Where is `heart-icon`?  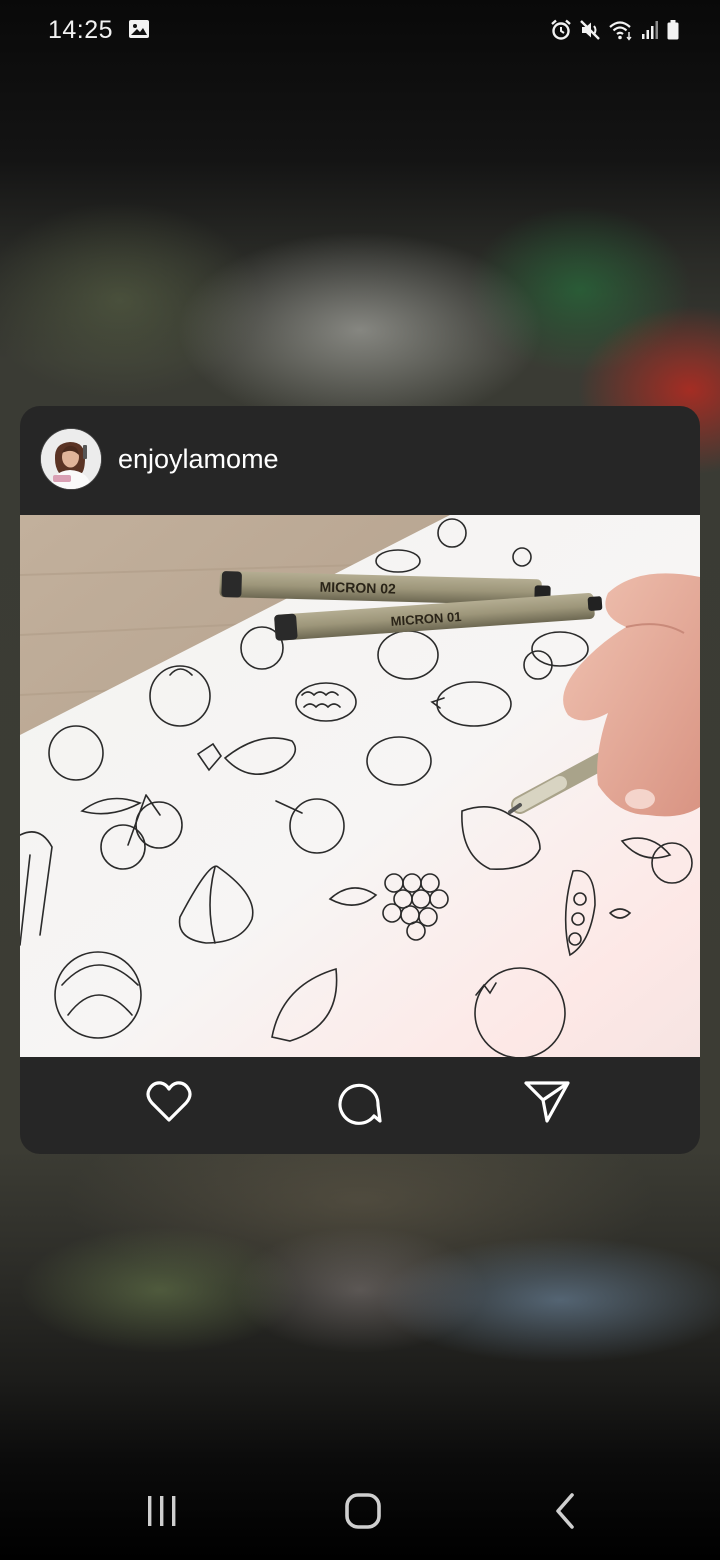
heart-icon is located at coordinates (169, 1104).